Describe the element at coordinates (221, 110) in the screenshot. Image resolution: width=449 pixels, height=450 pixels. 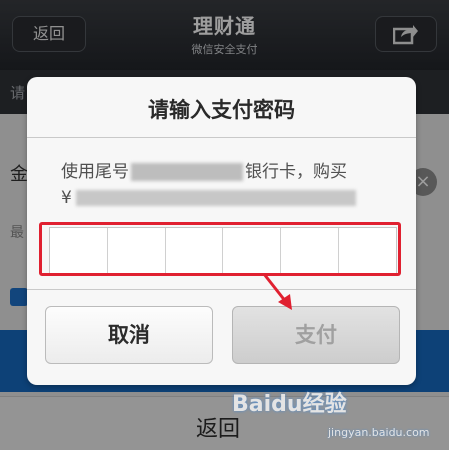
I see `dialog-title: 请输入支付密码` at that location.